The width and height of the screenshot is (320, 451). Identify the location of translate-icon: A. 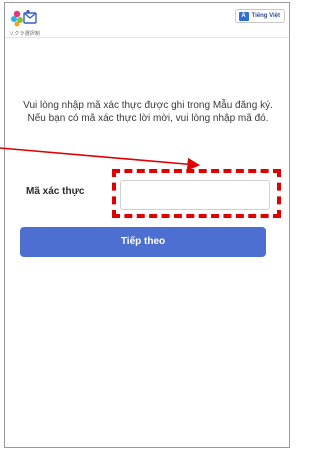
(243, 16).